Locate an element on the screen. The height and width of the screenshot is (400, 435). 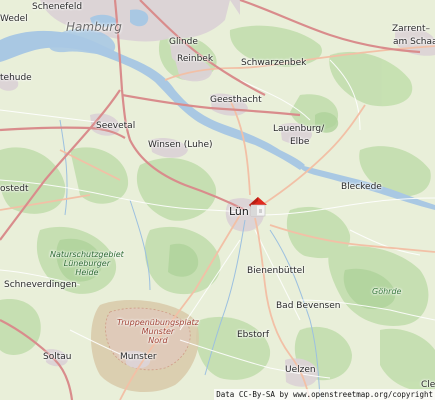
place-label-tostedt: ostedt is located at coordinates (14, 189).